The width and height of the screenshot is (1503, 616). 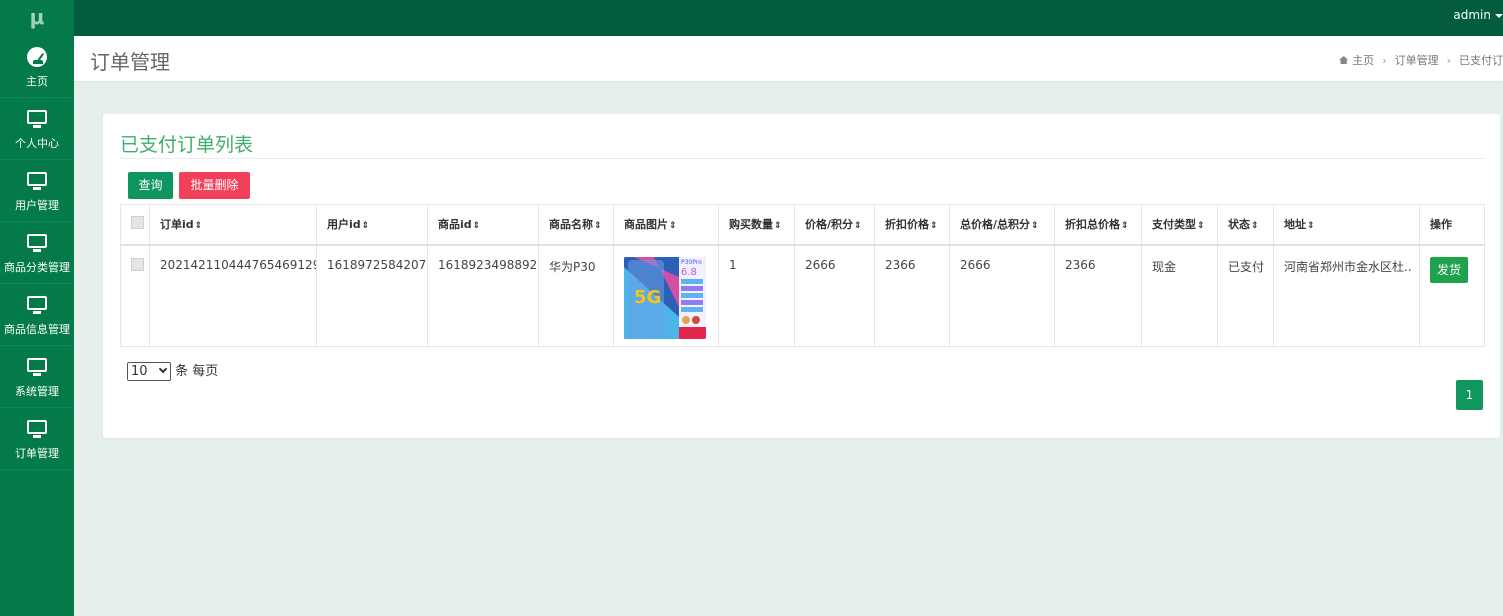 I want to click on column-label: 支付类型, so click(x=1174, y=225).